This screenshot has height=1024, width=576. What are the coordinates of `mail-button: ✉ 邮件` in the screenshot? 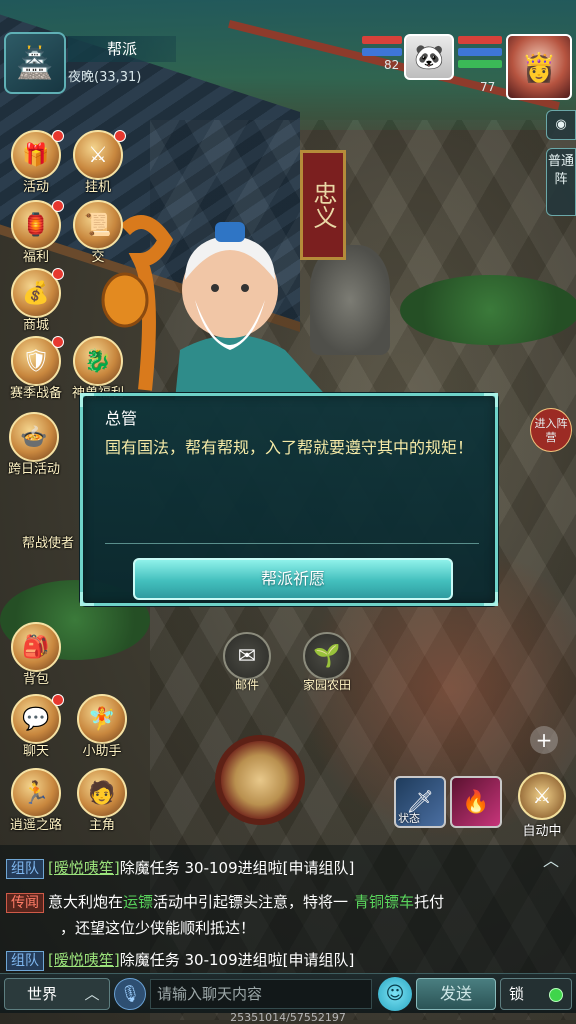 It's located at (247, 662).